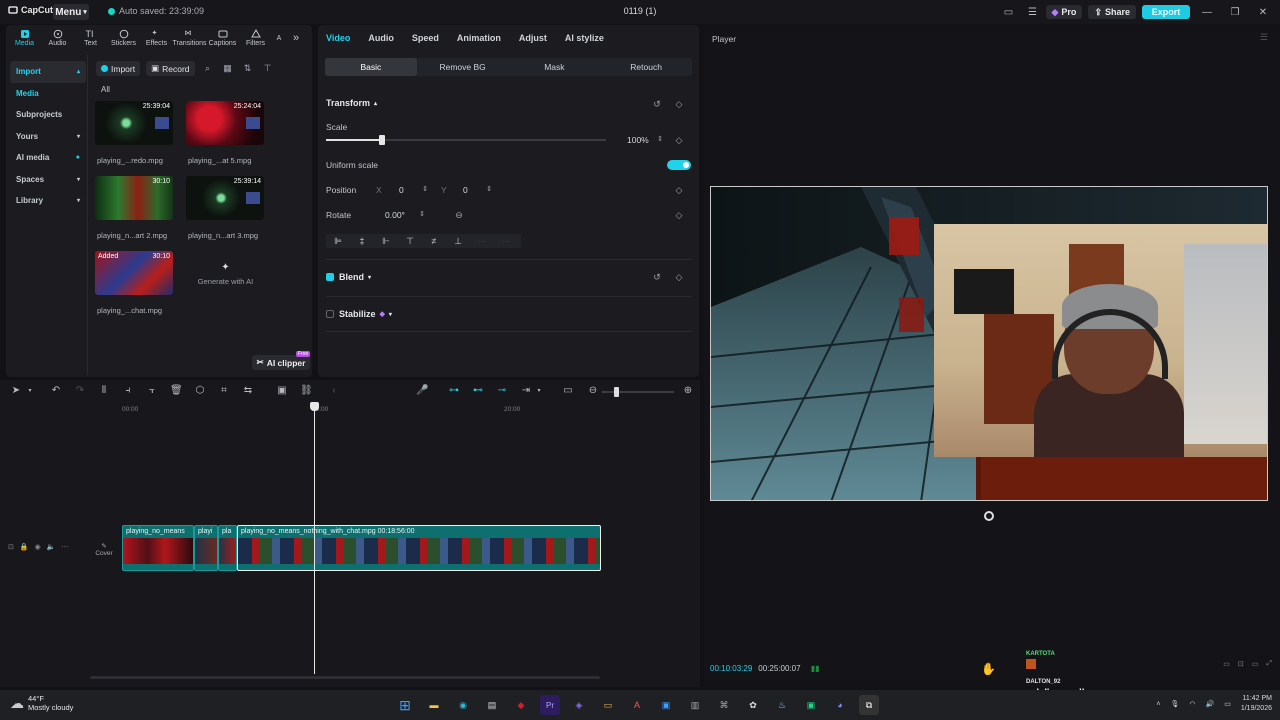 The image size is (1280, 720). What do you see at coordinates (48, 137) in the screenshot?
I see `nav-yours: Yours ▾` at bounding box center [48, 137].